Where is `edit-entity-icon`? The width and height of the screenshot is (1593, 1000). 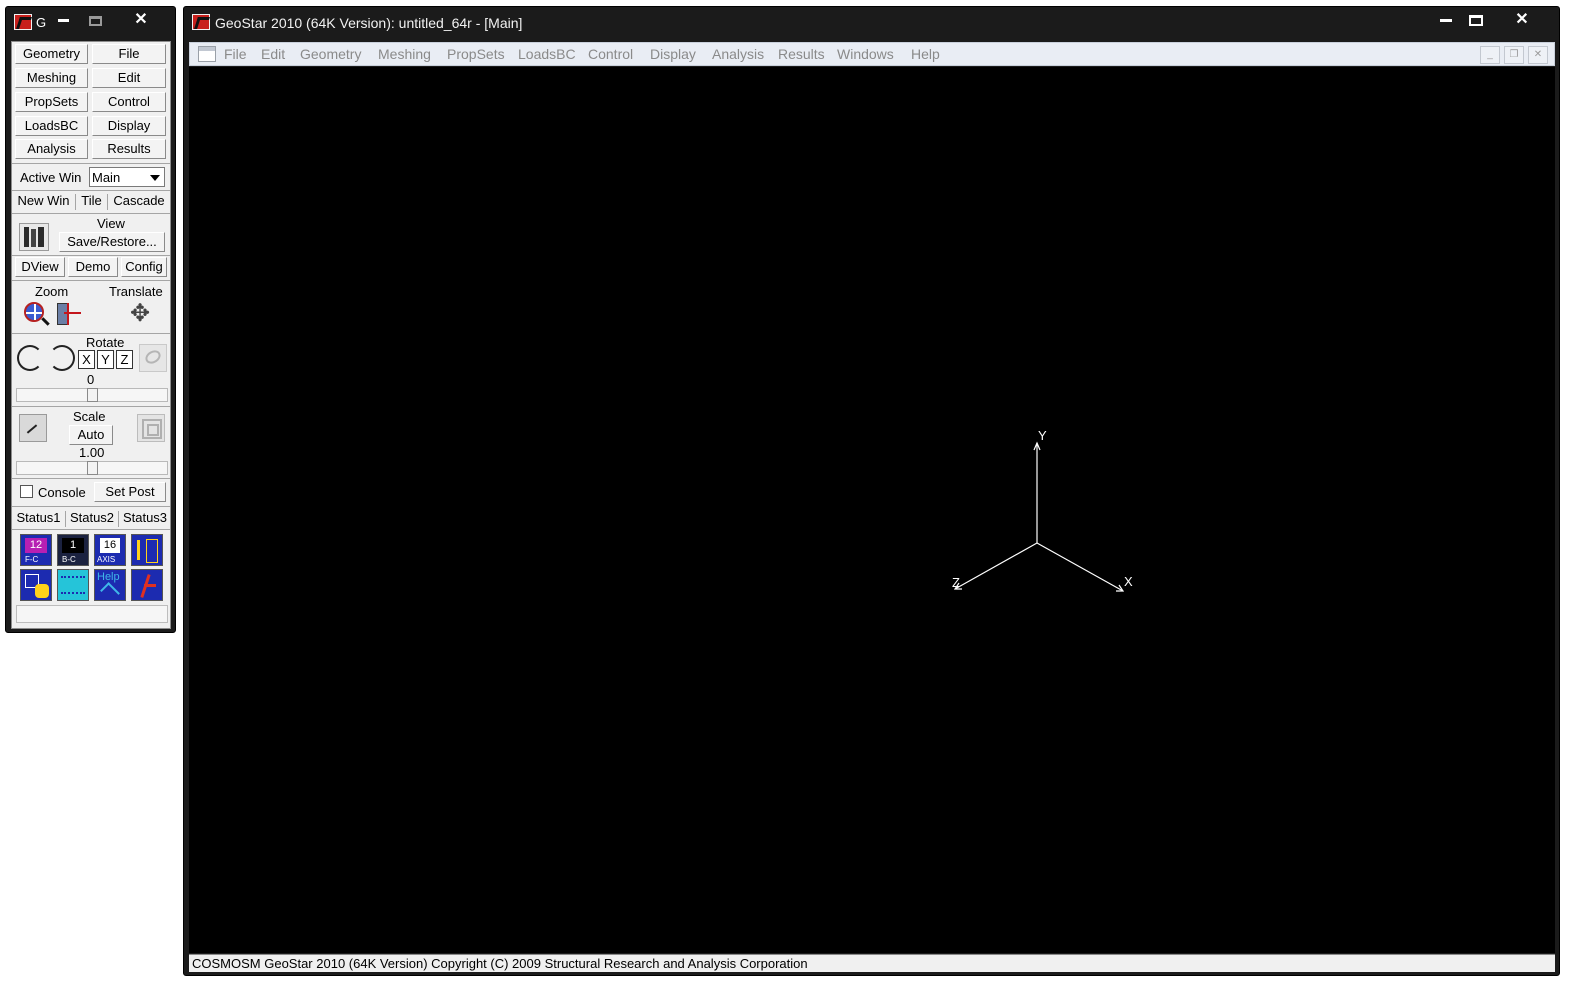 edit-entity-icon is located at coordinates (147, 550).